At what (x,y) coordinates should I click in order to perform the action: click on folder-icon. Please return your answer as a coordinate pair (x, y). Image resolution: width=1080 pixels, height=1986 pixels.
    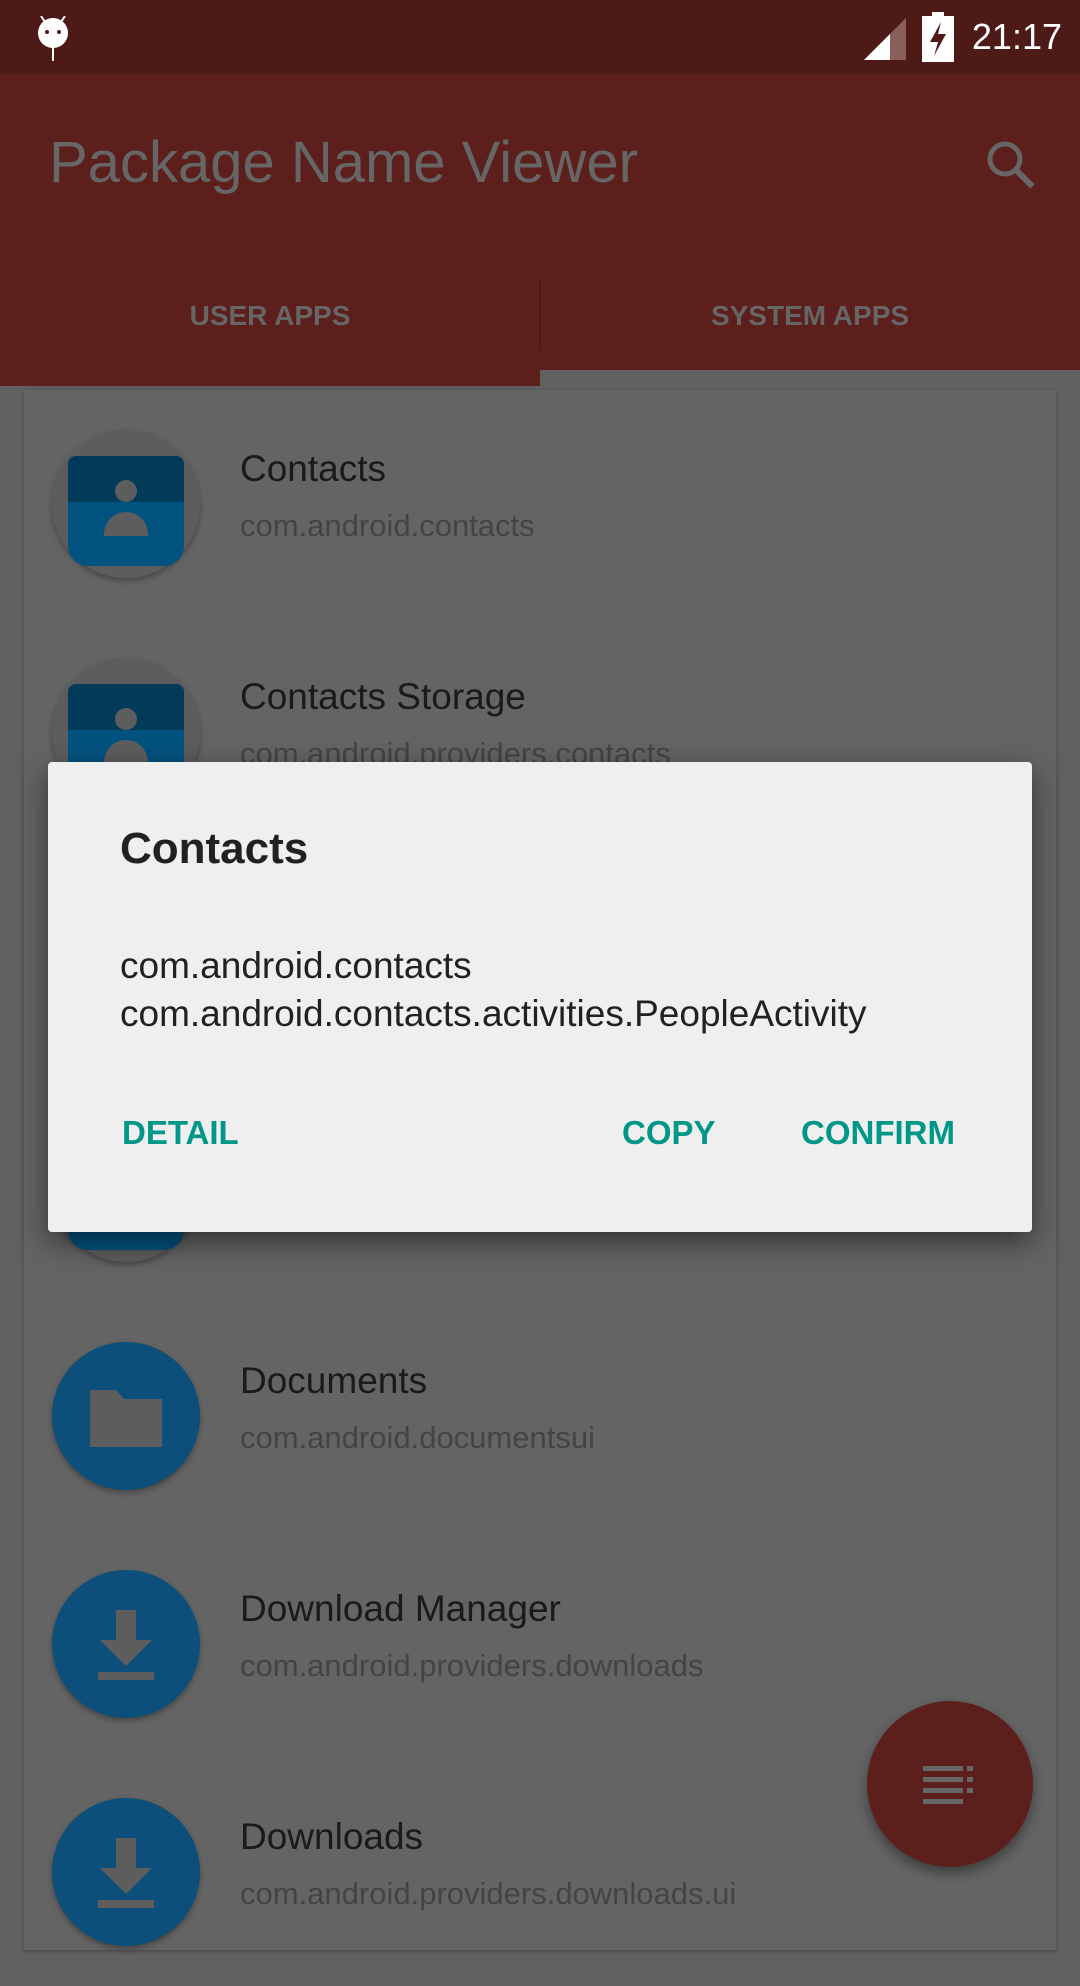
    Looking at the image, I should click on (126, 1416).